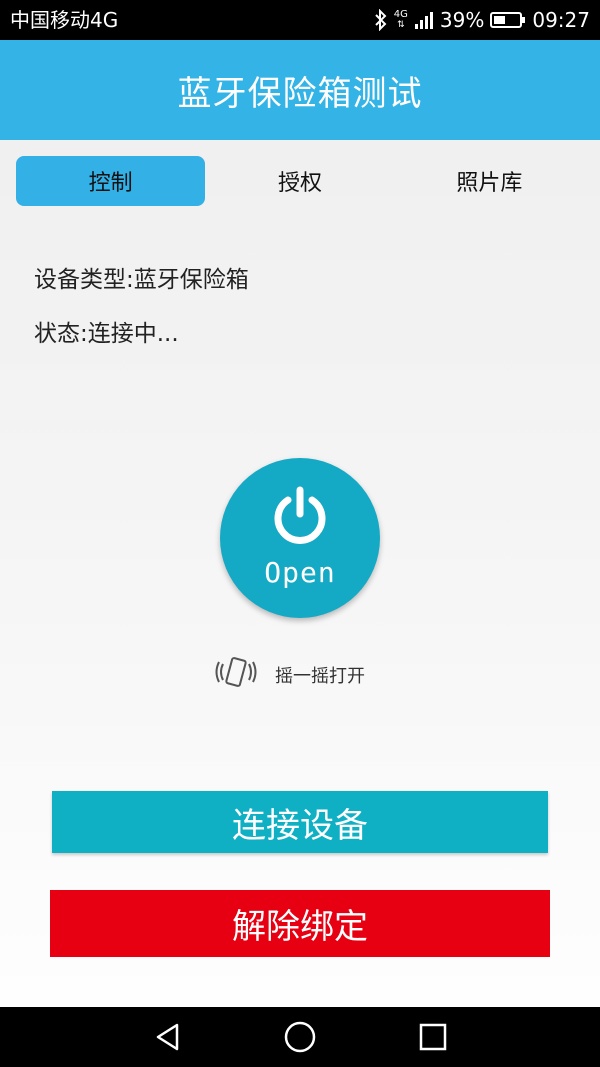 Image resolution: width=600 pixels, height=1067 pixels. I want to click on shake-to-open: 摇一摇打开, so click(290, 675).